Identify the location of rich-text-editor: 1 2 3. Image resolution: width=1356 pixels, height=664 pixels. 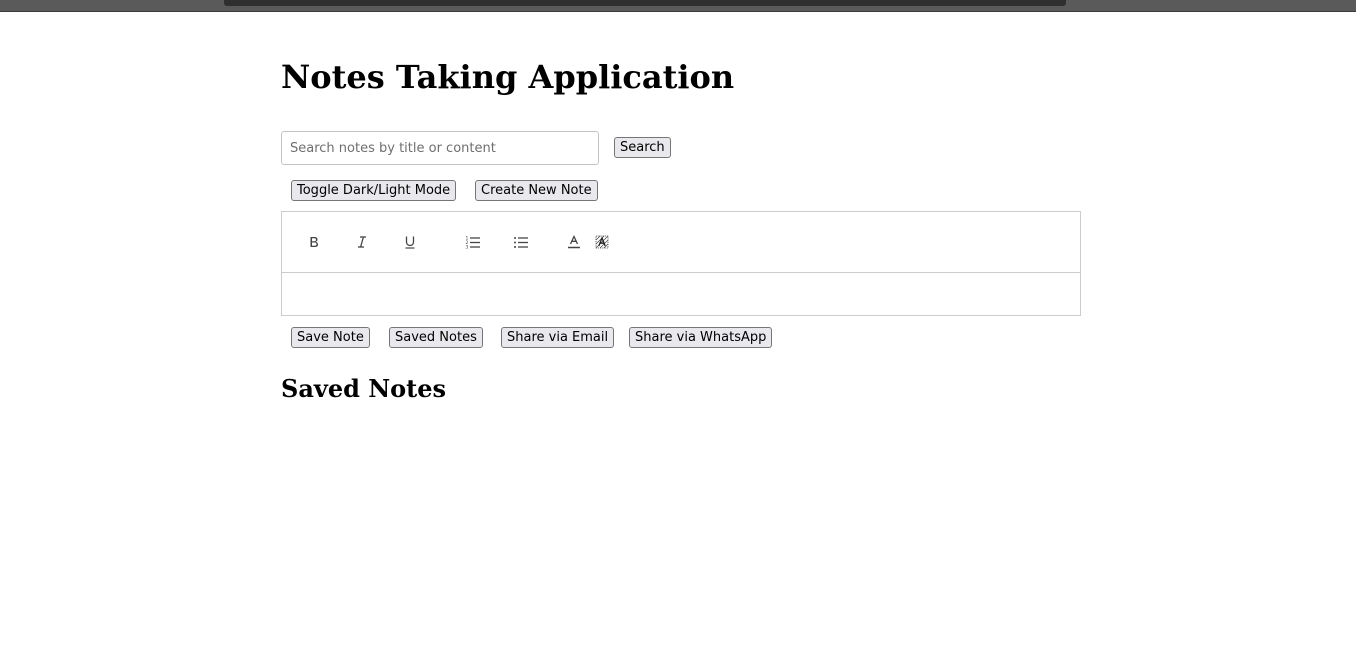
(681, 263).